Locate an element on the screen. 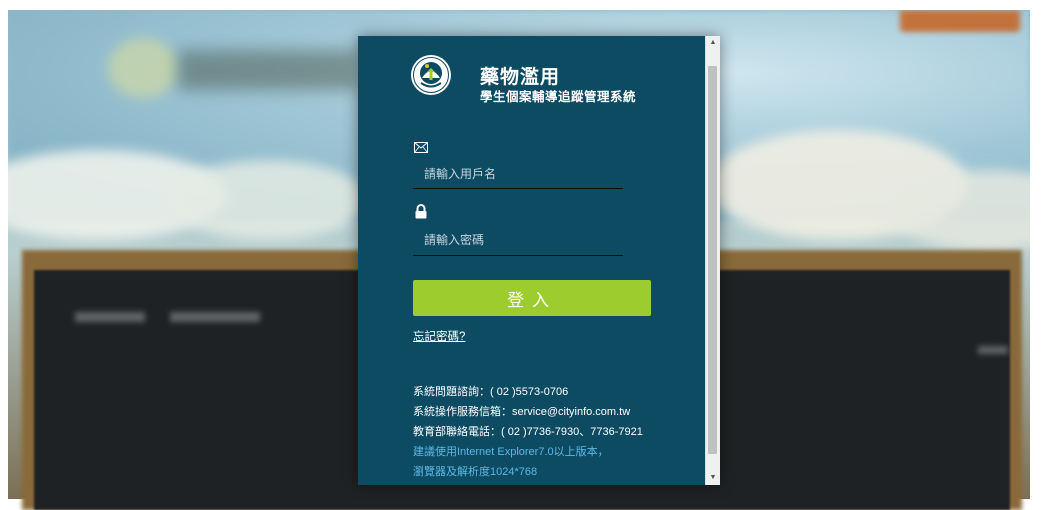 This screenshot has width=1059, height=510. modal-scrollbar: ▲ ▼ is located at coordinates (712, 260).